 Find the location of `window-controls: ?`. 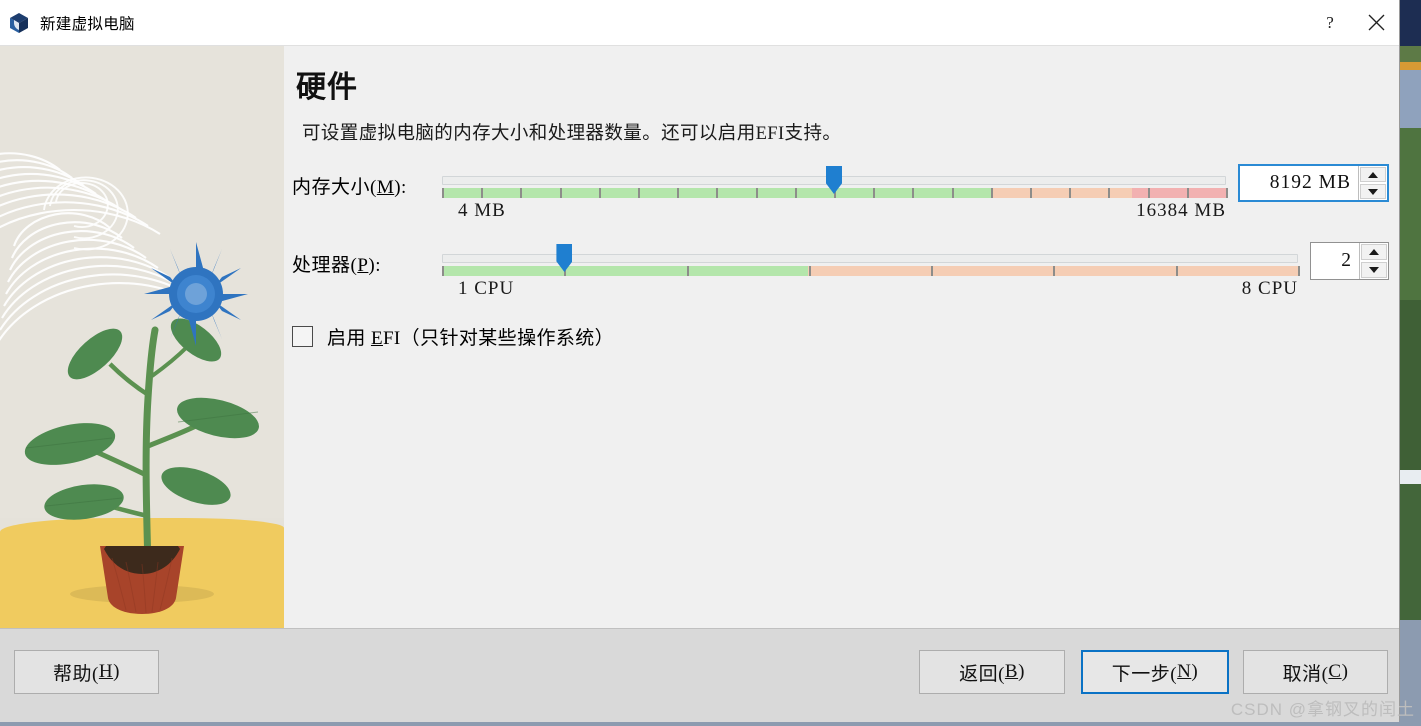

window-controls: ? is located at coordinates (1353, 22).